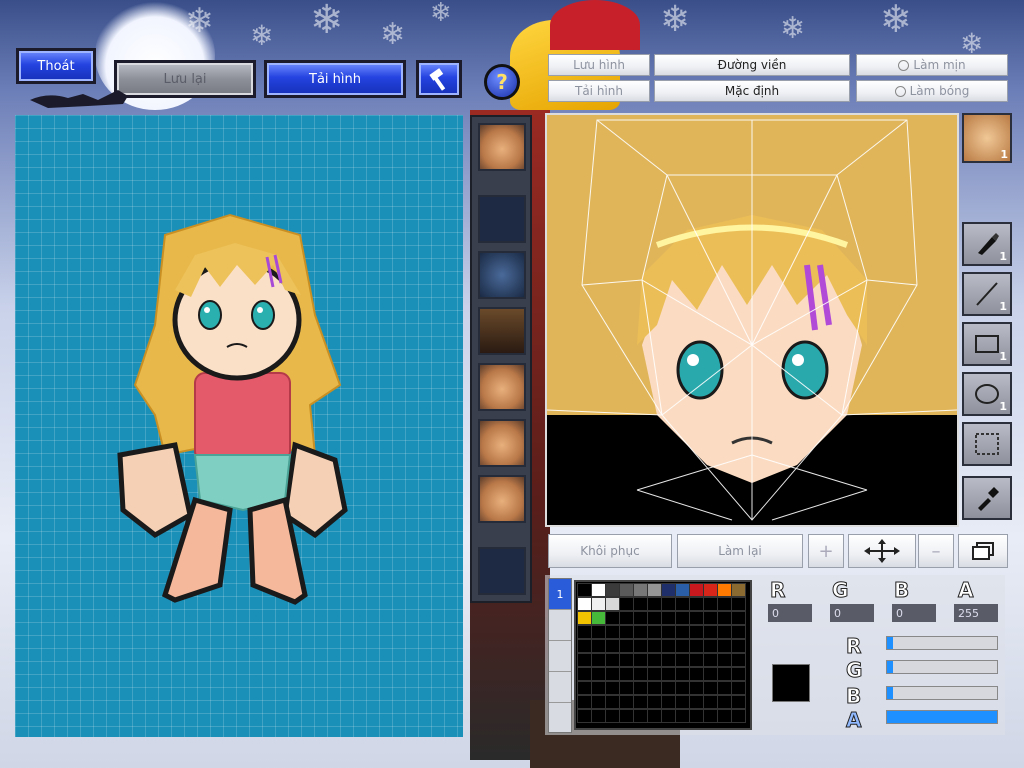  Describe the element at coordinates (439, 79) in the screenshot. I see `hammer-button` at that location.